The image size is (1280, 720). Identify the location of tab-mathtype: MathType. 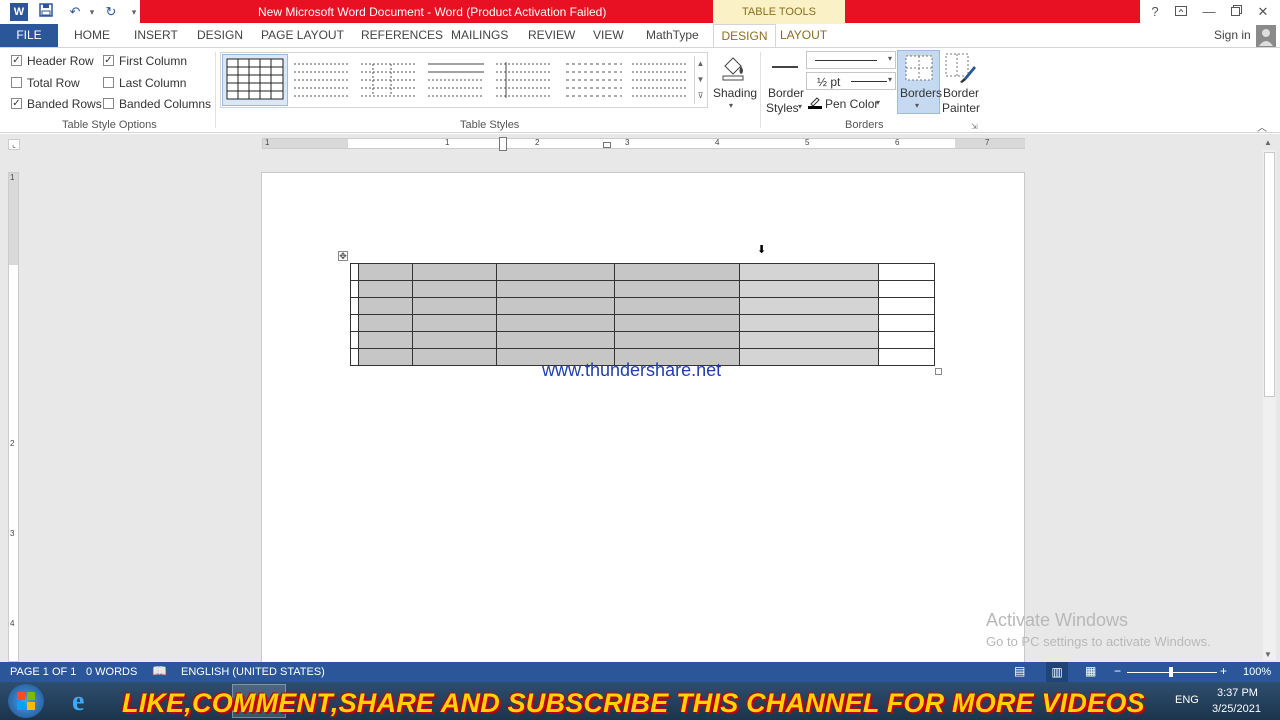
(672, 35).